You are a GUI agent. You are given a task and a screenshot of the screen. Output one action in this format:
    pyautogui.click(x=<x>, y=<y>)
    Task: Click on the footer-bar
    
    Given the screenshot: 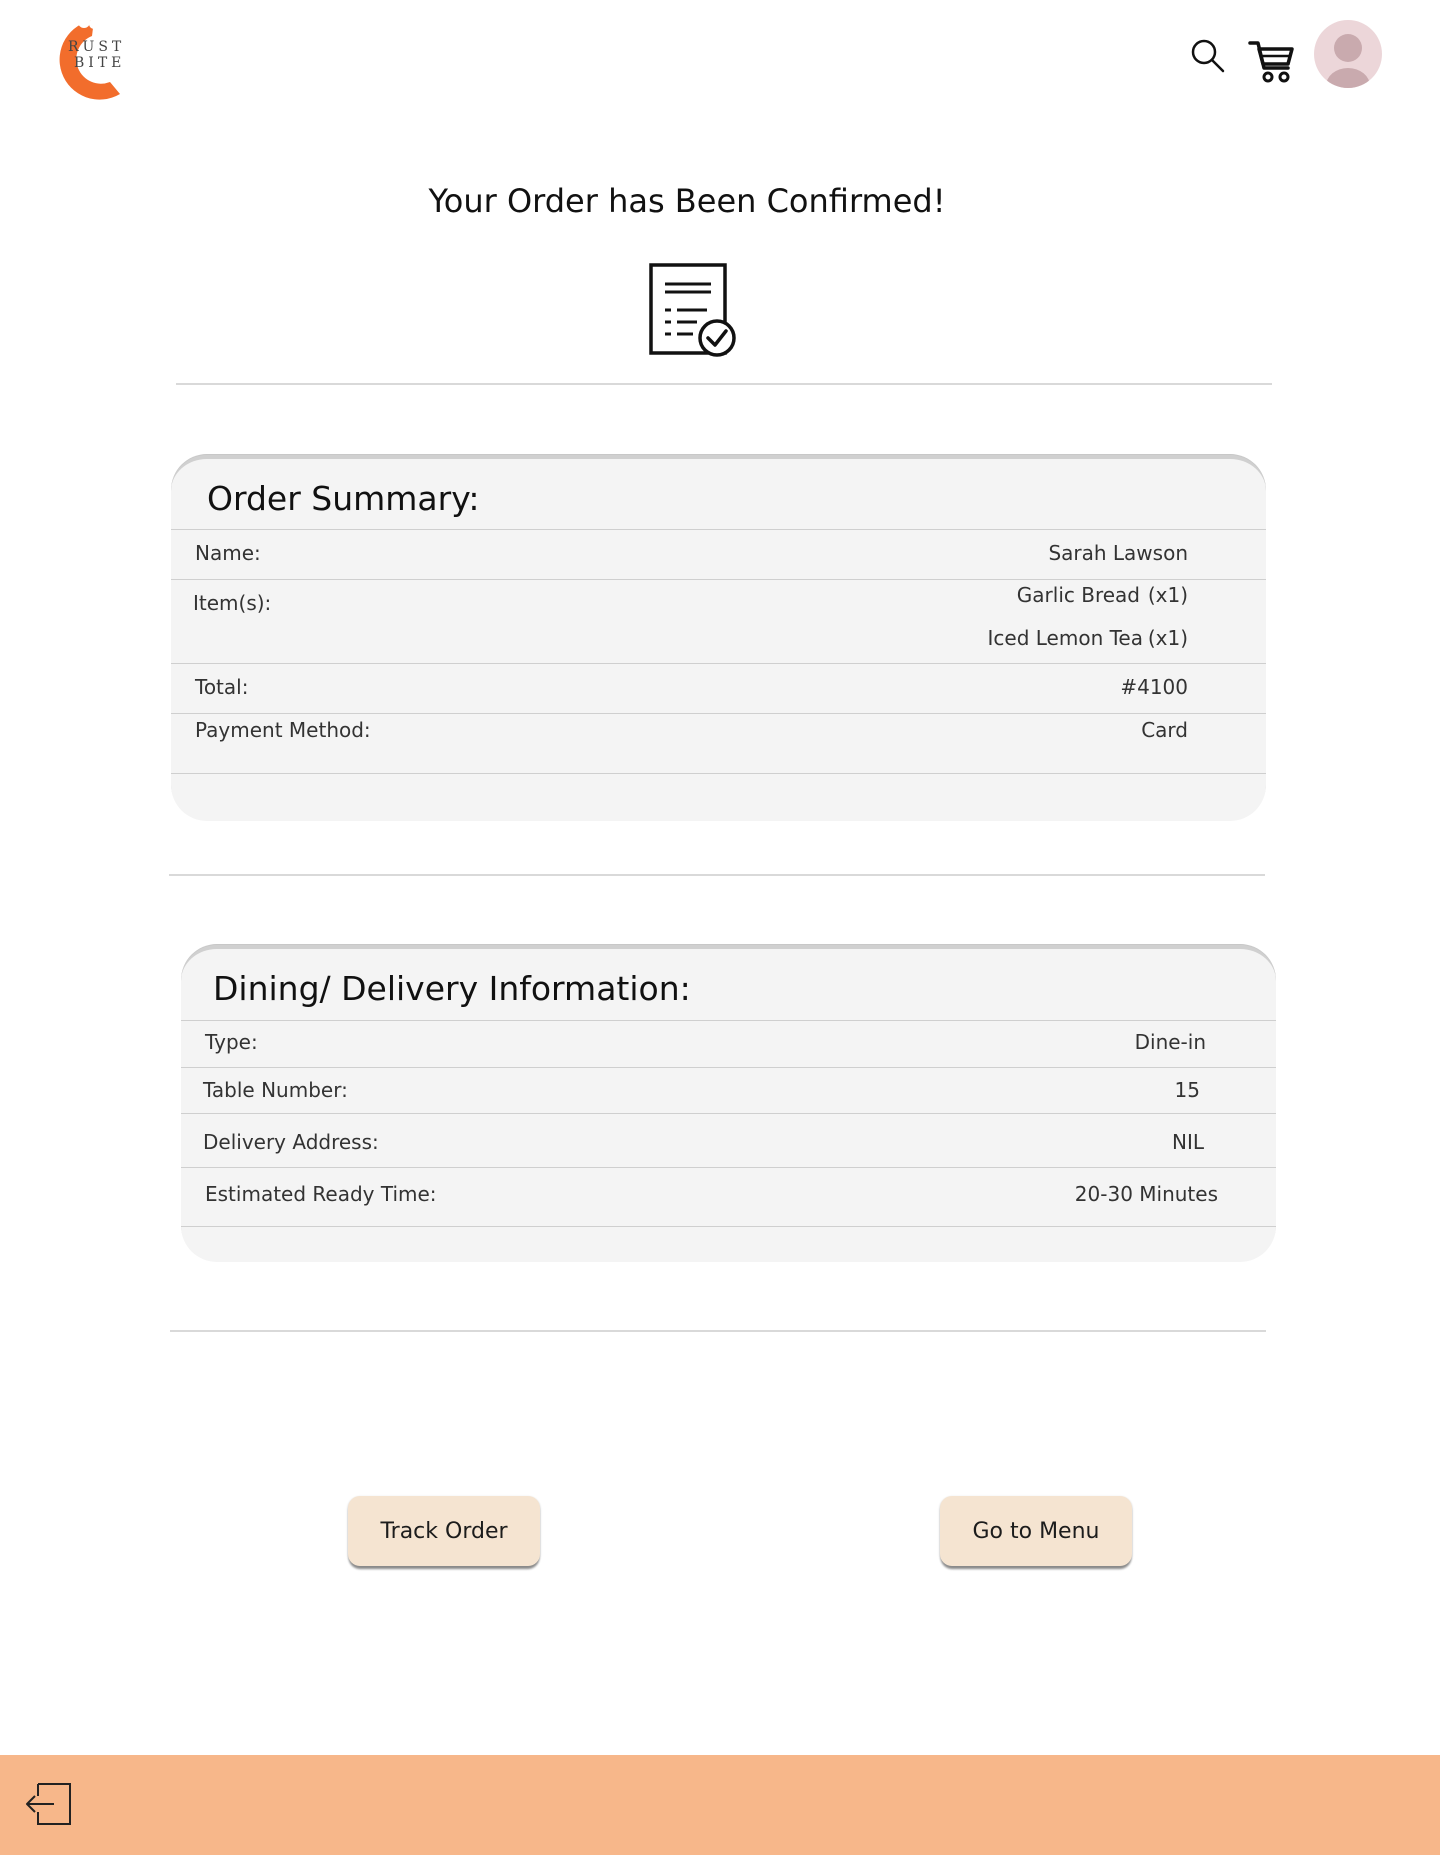 What is the action you would take?
    pyautogui.click(x=720, y=1805)
    